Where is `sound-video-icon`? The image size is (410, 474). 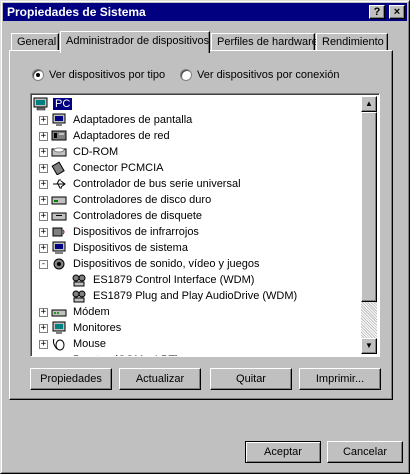
sound-video-icon is located at coordinates (59, 264).